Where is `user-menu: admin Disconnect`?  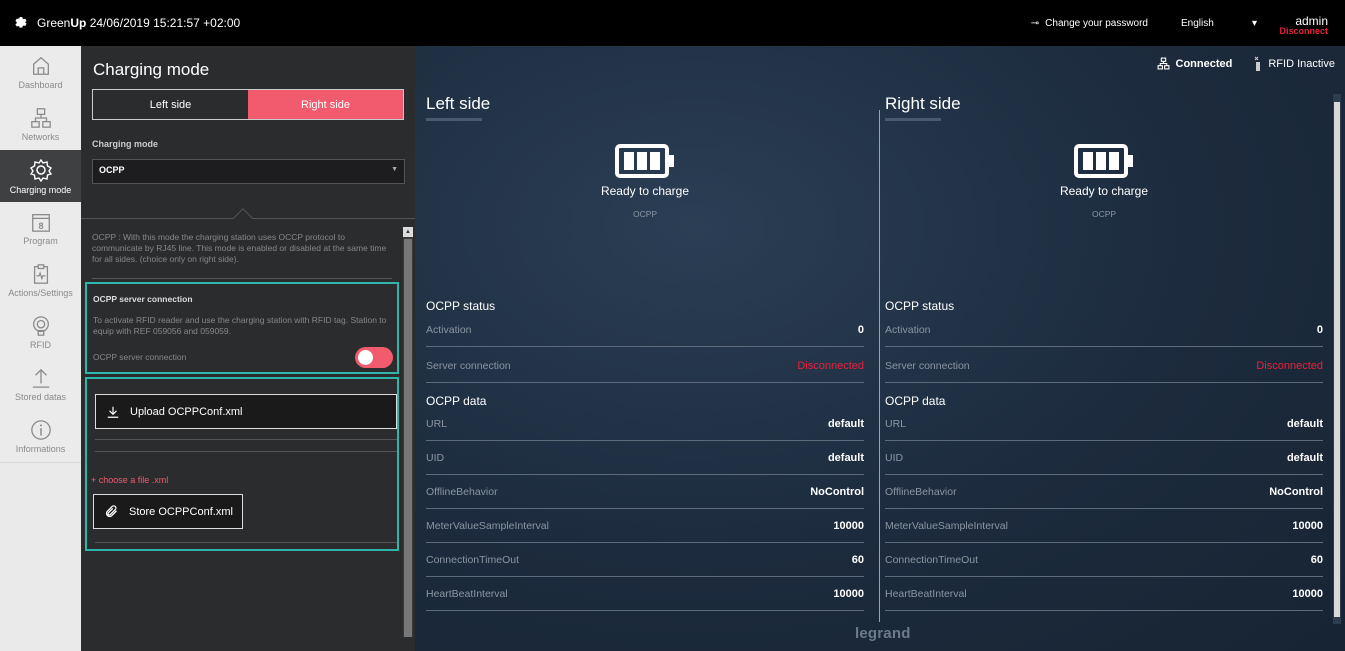 user-menu: admin Disconnect is located at coordinates (1303, 25).